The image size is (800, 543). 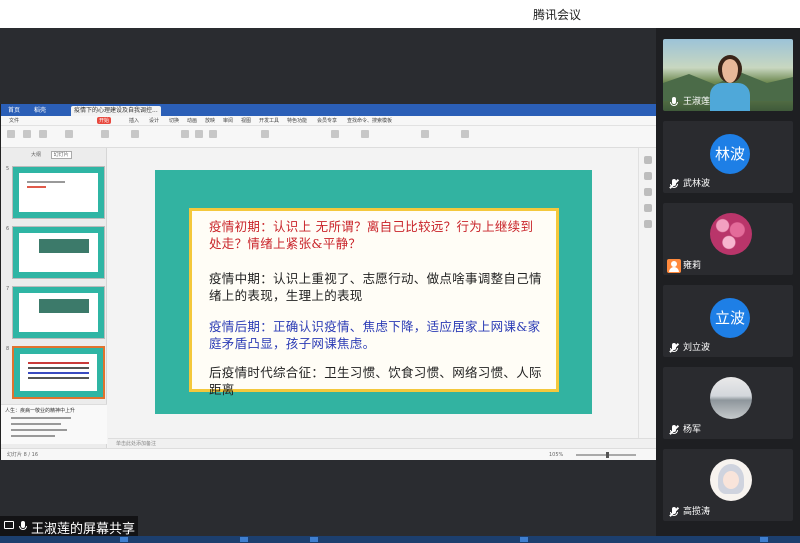 What do you see at coordinates (36, 155) in the screenshot?
I see `tab-outline: 大纲` at bounding box center [36, 155].